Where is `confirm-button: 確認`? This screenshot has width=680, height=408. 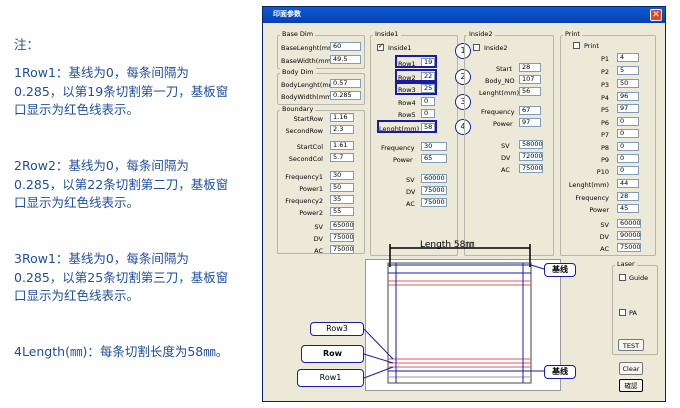
confirm-button: 確認 is located at coordinates (631, 385).